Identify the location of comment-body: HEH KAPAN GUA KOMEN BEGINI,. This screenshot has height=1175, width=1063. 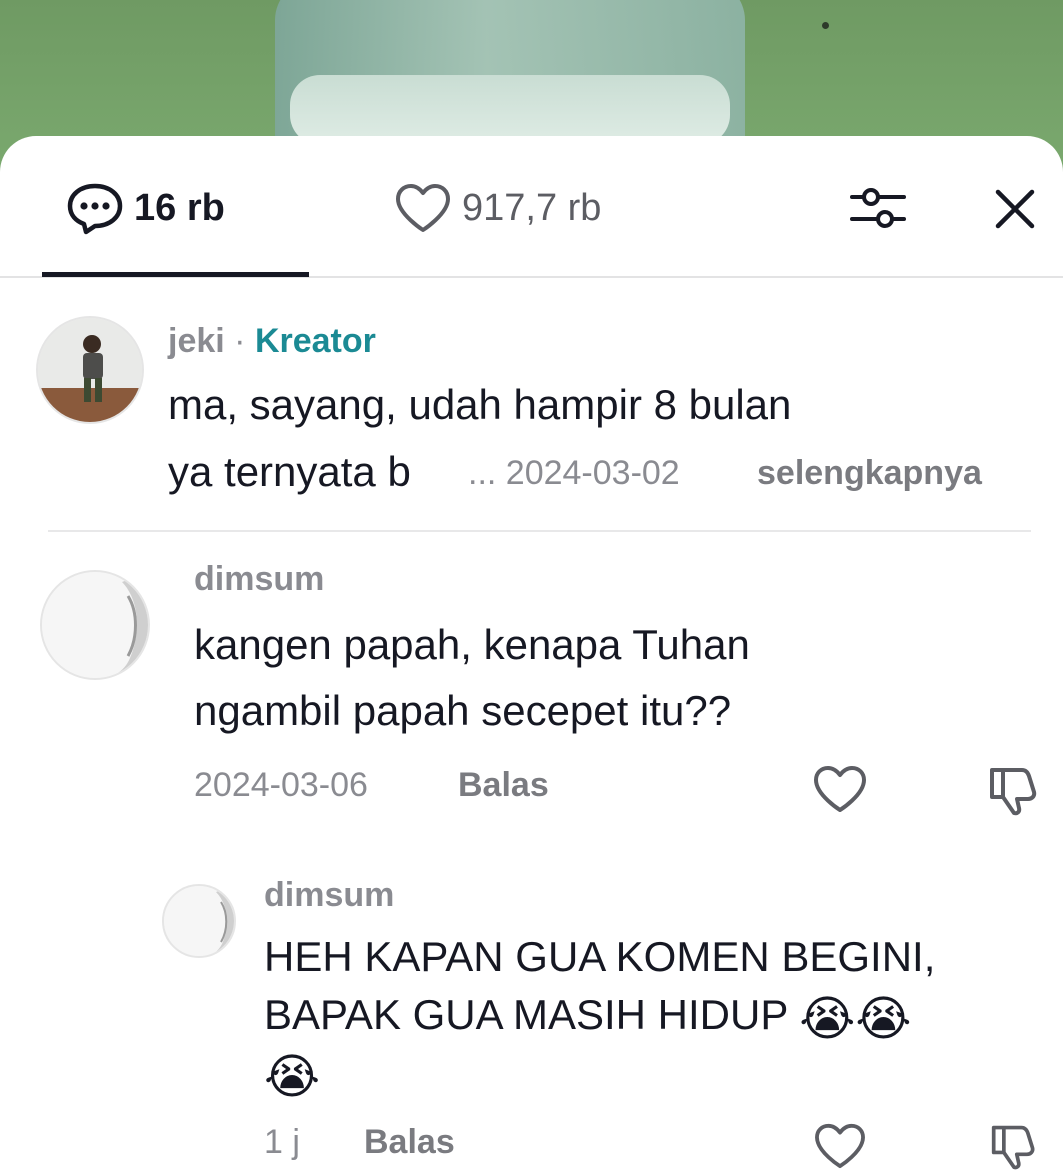
(599, 957).